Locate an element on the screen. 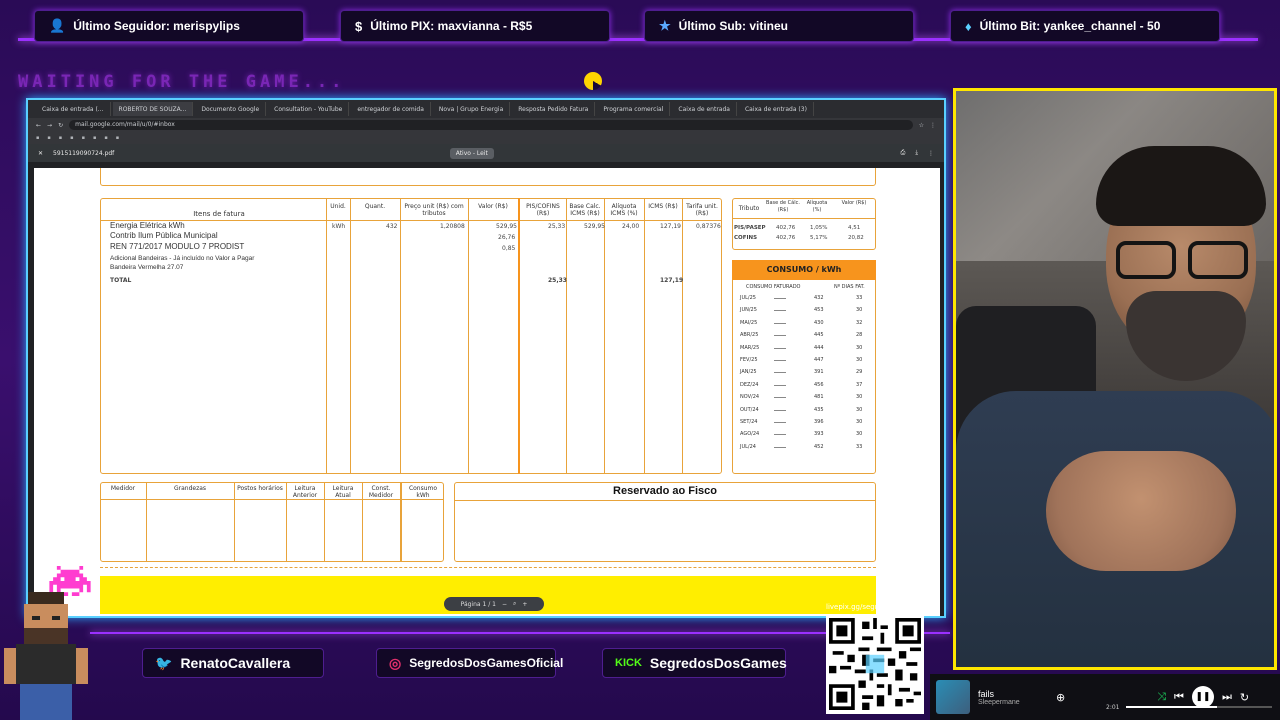 The image size is (1280, 720). browser-tab: Resposta Pedido Fatura is located at coordinates (554, 109).